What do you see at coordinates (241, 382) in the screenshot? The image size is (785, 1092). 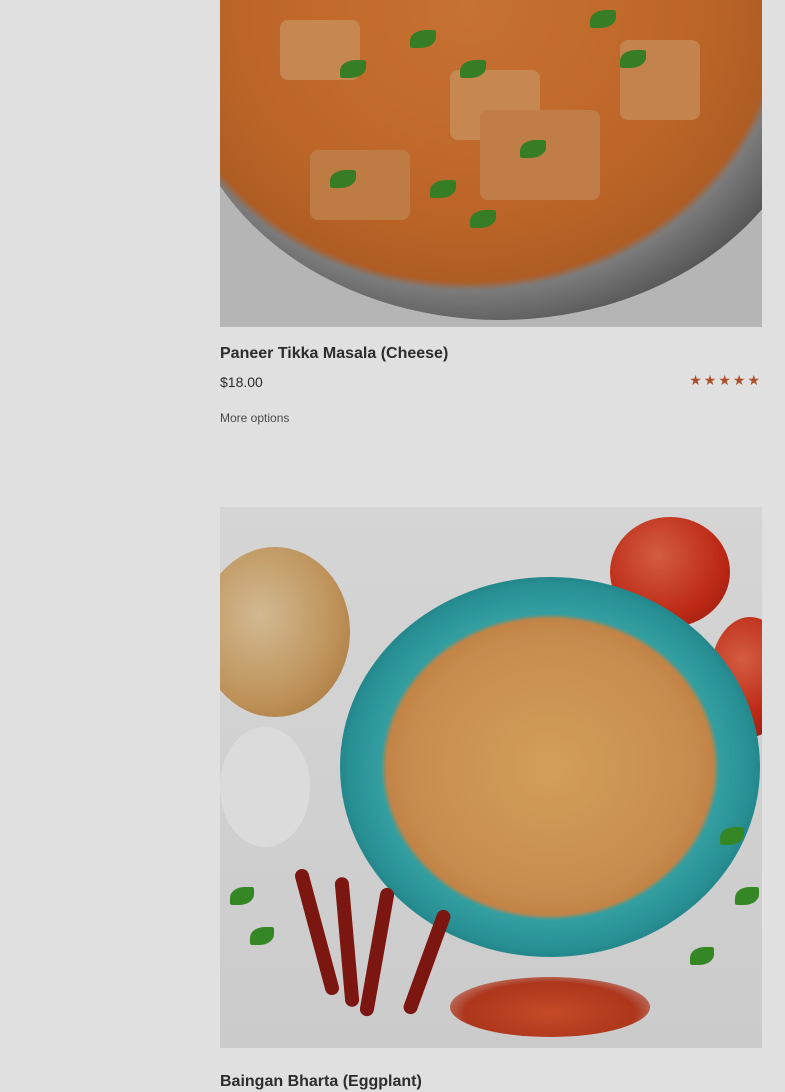 I see `product-price: $18.00` at bounding box center [241, 382].